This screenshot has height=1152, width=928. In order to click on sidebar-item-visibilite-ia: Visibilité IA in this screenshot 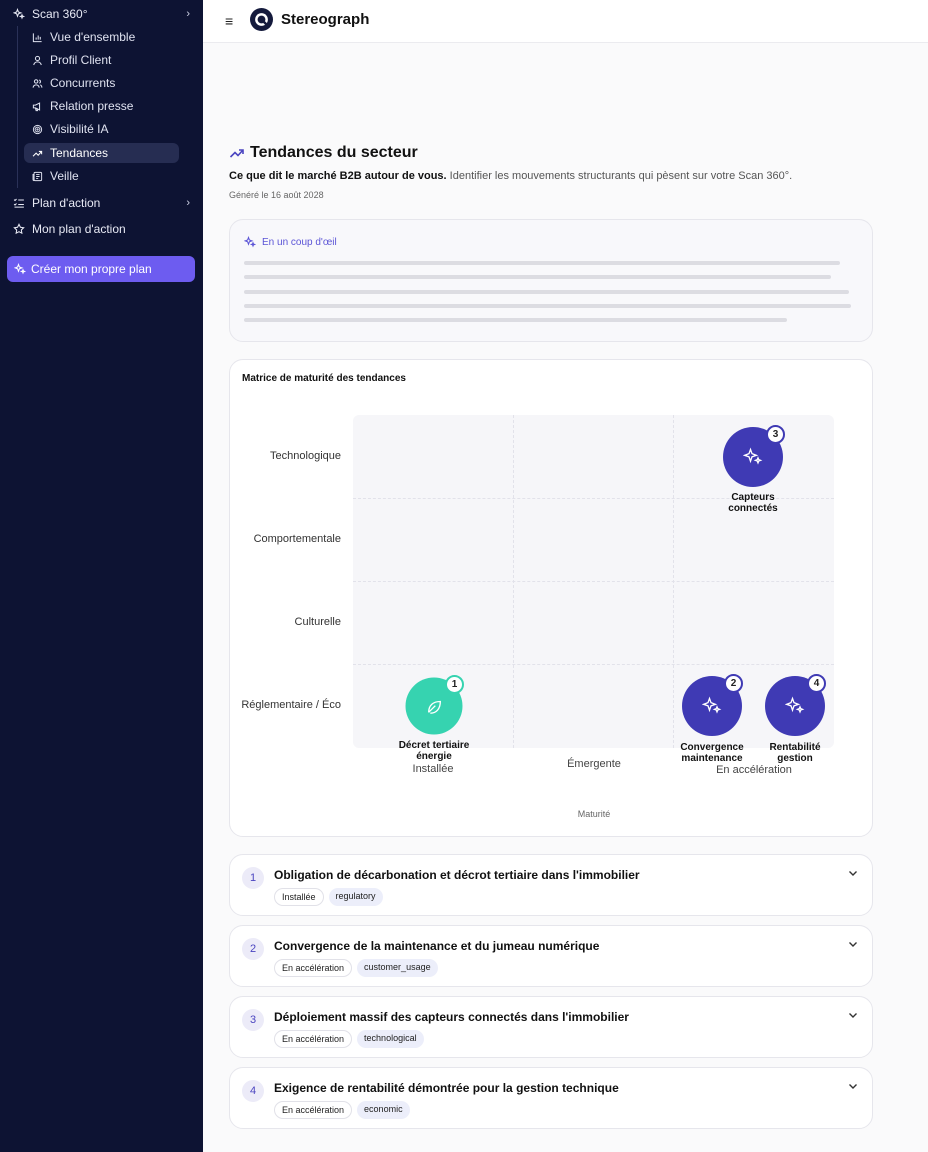, I will do `click(101, 129)`.